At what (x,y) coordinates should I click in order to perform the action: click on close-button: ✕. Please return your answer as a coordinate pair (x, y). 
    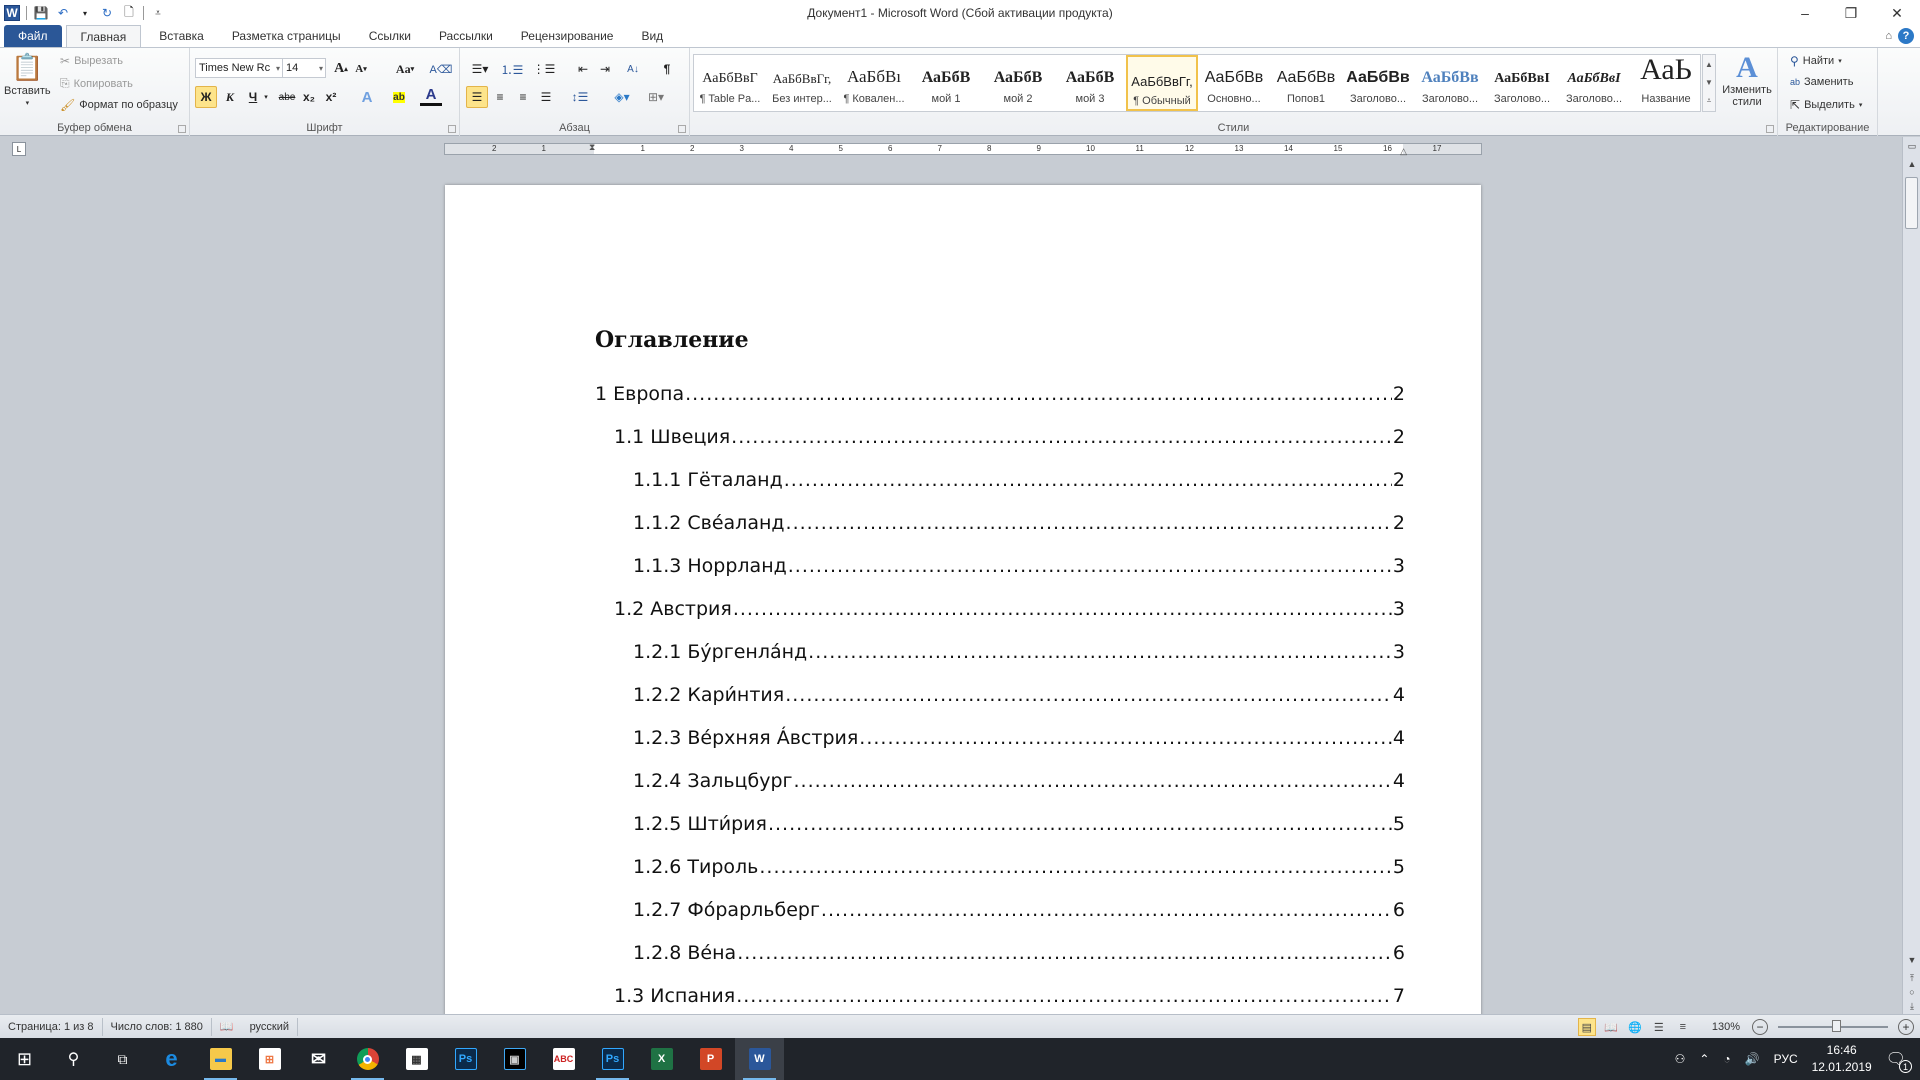
    Looking at the image, I should click on (1897, 13).